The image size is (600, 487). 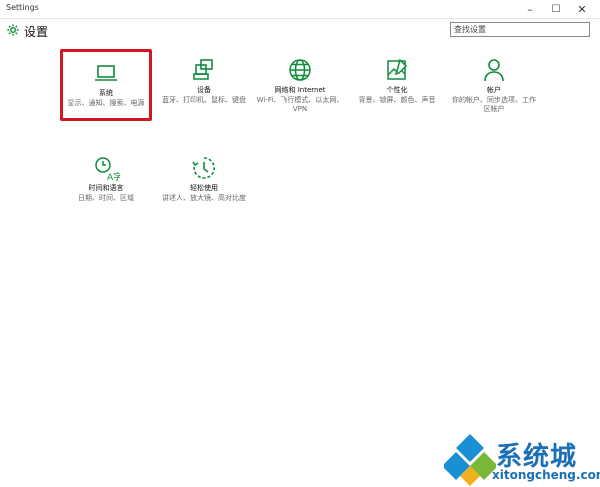 What do you see at coordinates (300, 9) in the screenshot?
I see `title-bar: Settings – ☐ ✕` at bounding box center [300, 9].